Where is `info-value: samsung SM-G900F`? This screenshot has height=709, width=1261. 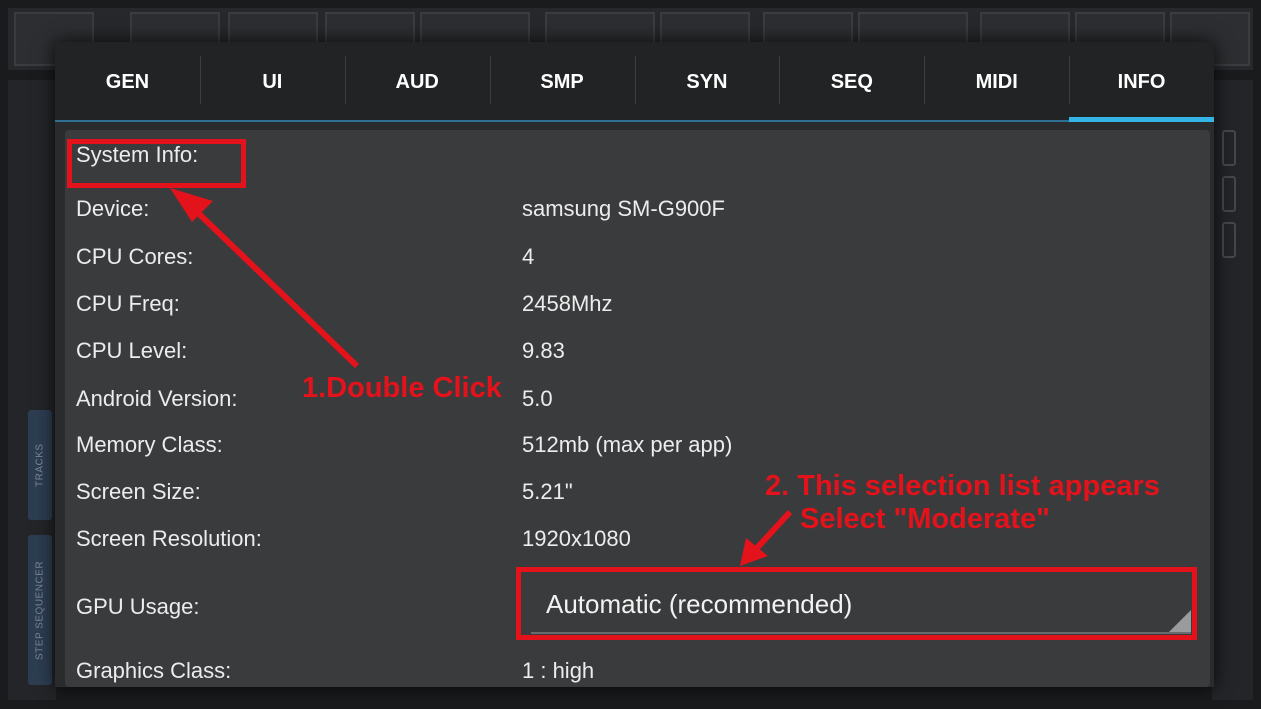 info-value: samsung SM-G900F is located at coordinates (623, 208).